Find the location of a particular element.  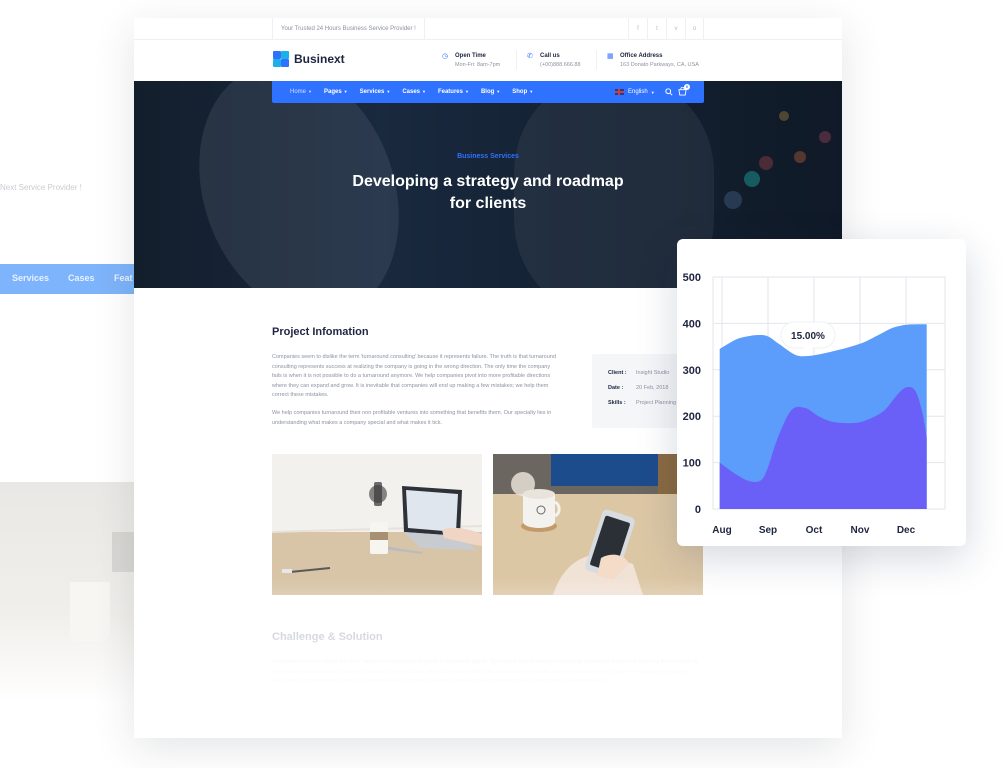

open-time-label: Open Time is located at coordinates (470, 56).